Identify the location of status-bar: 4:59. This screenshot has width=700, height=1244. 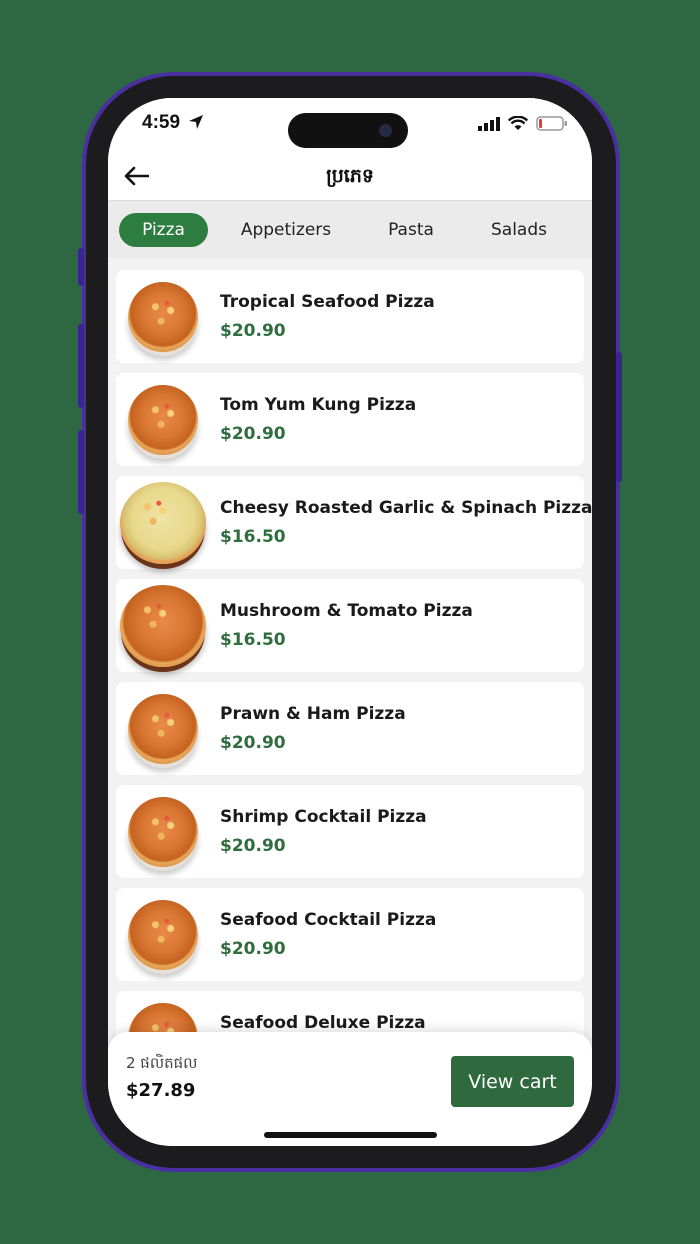
(350, 126).